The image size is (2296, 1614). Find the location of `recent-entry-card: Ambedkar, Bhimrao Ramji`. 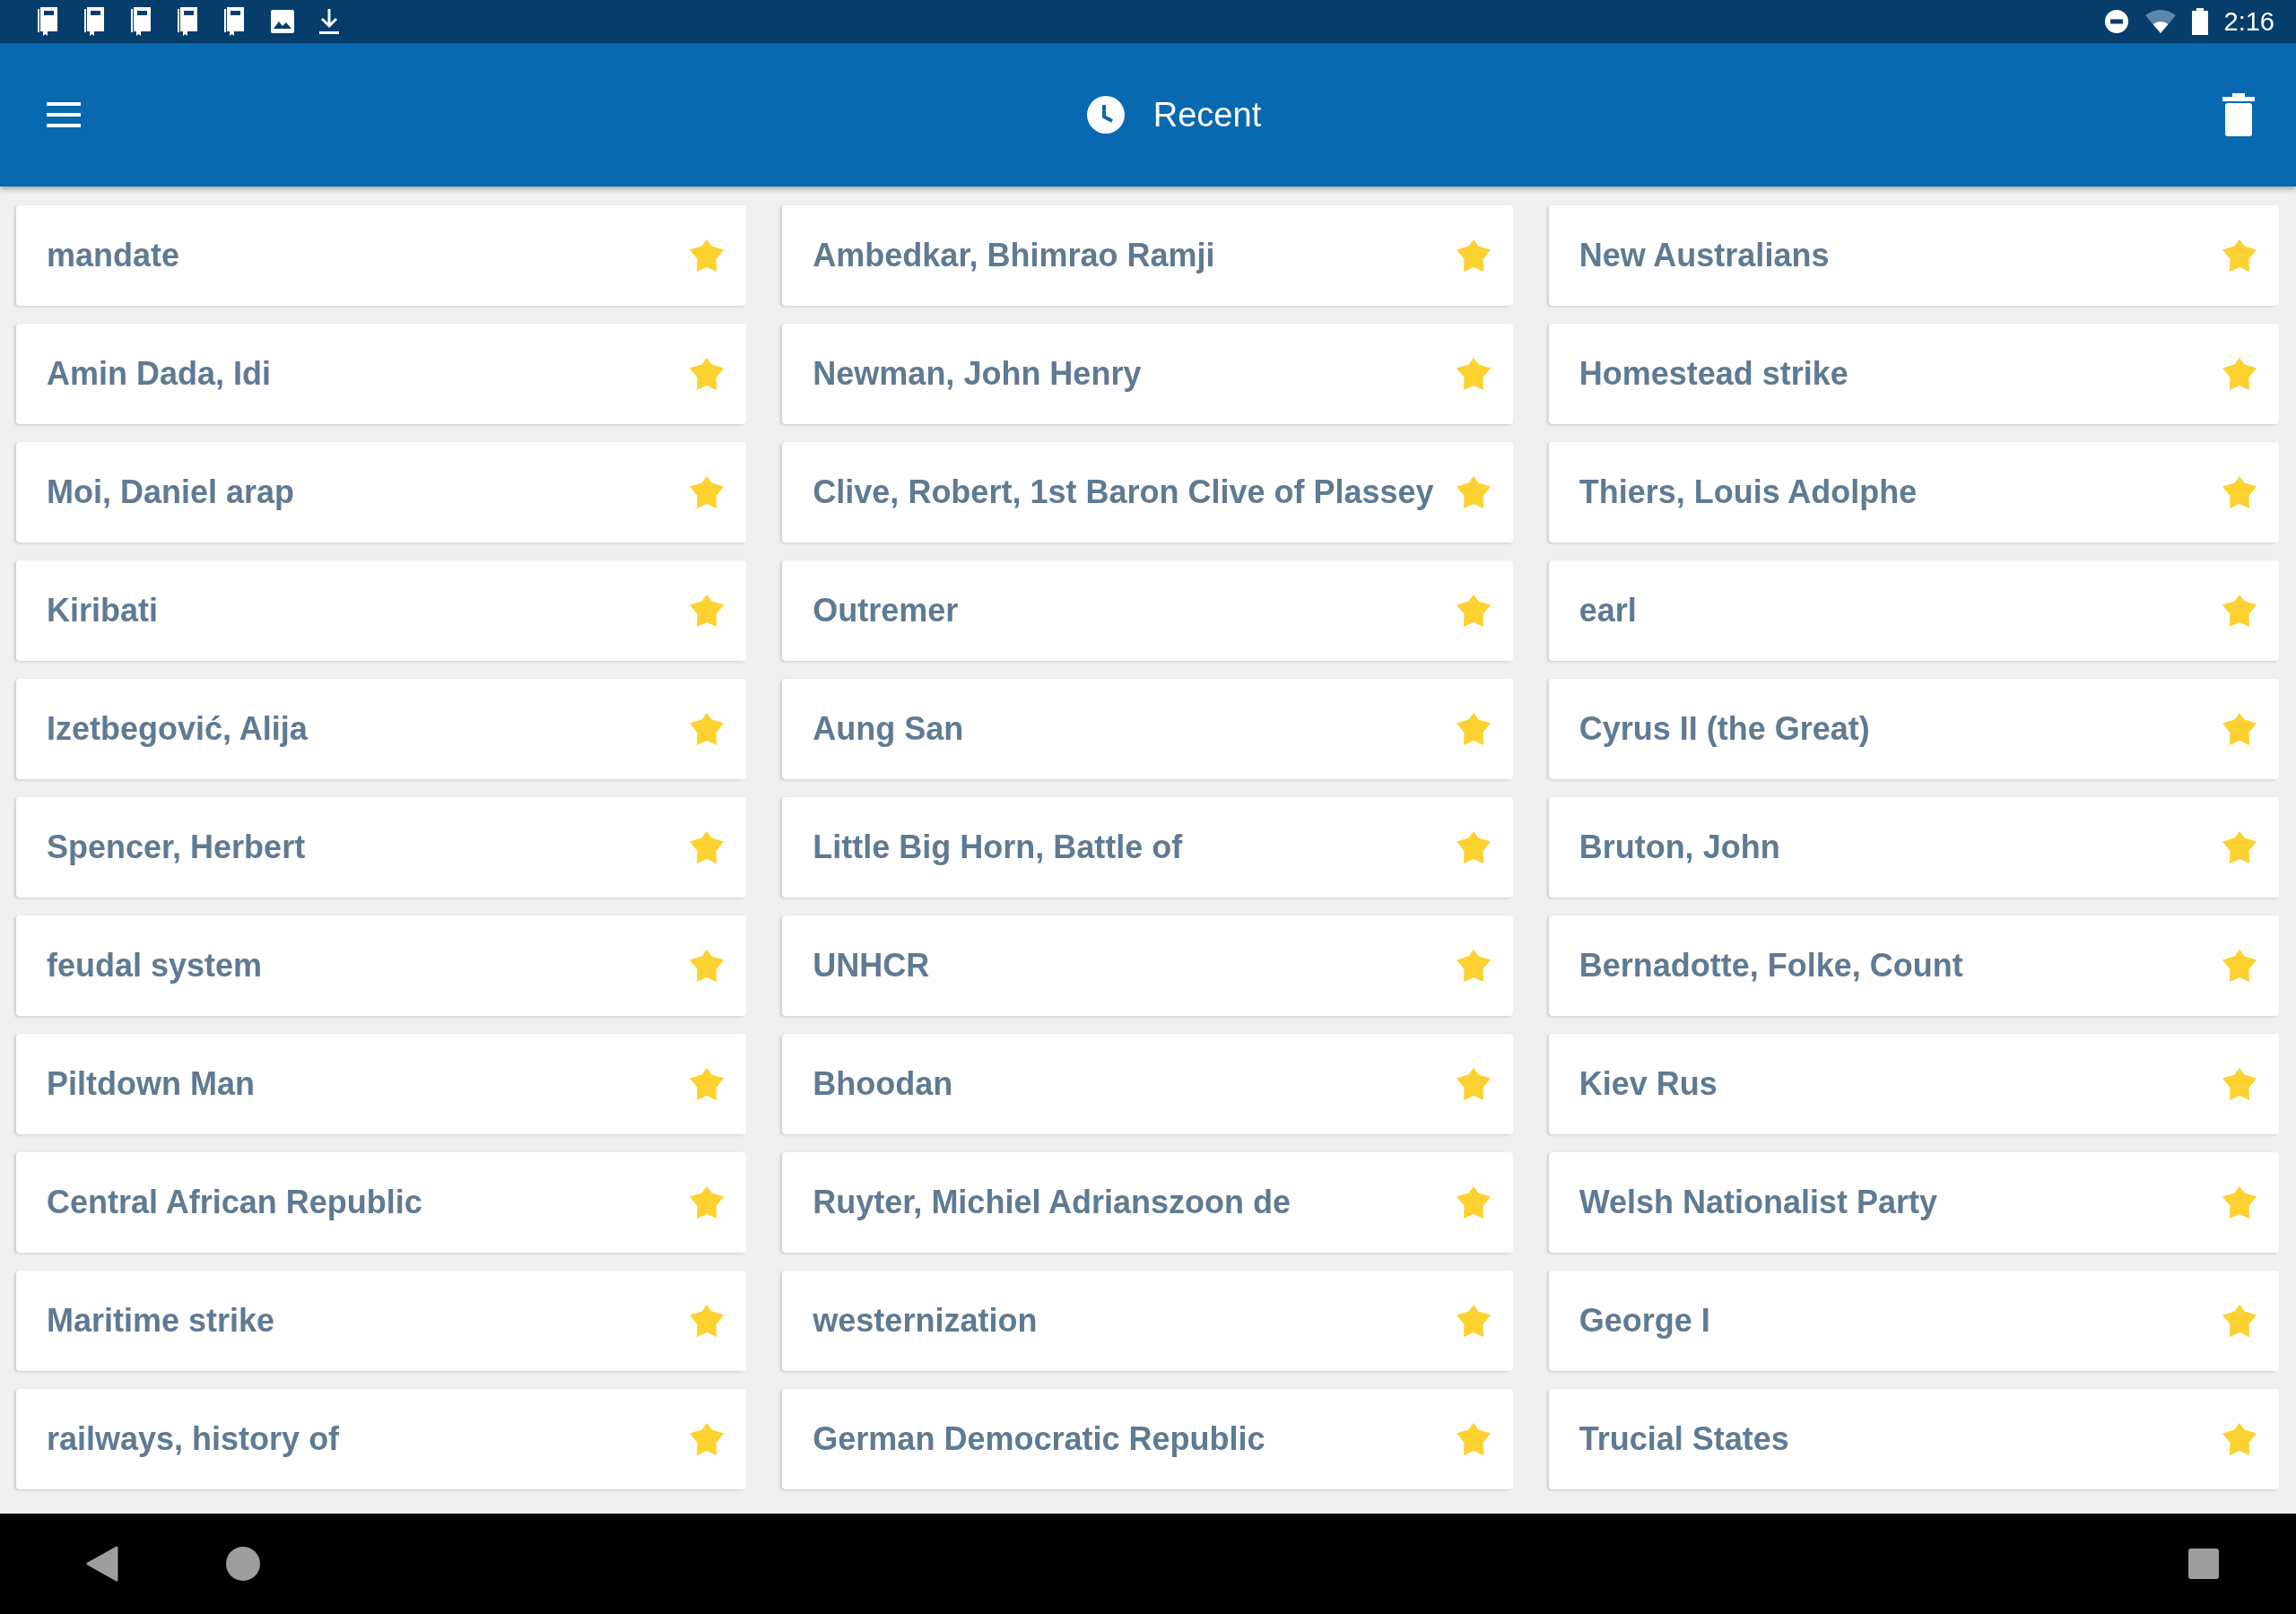

recent-entry-card: Ambedkar, Bhimrao Ramji is located at coordinates (1147, 255).